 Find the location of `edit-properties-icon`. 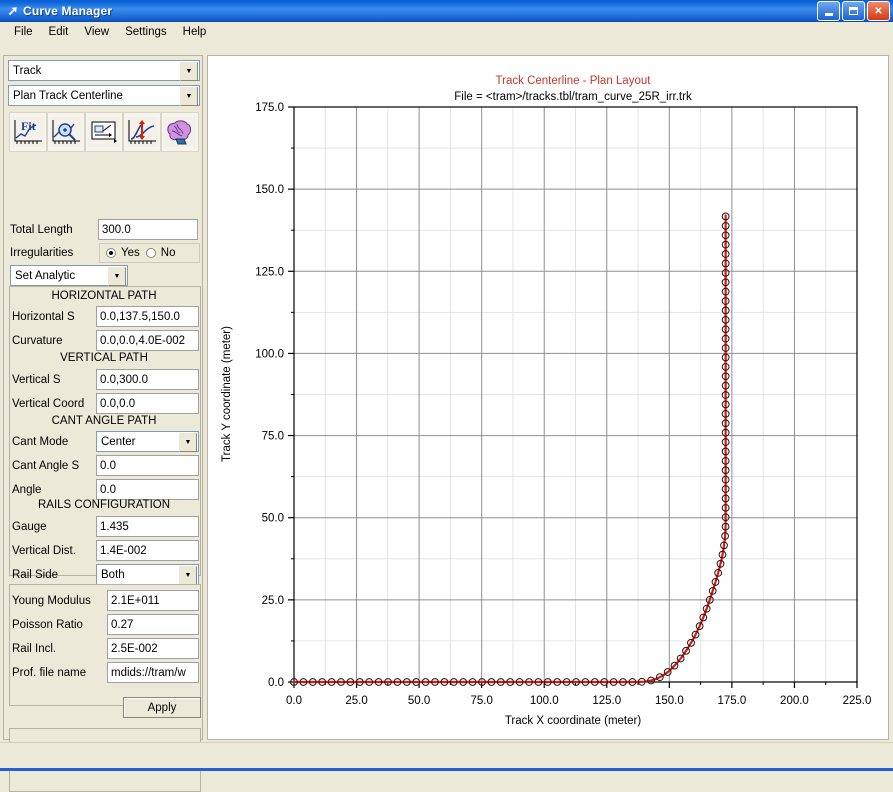

edit-properties-icon is located at coordinates (104, 132).